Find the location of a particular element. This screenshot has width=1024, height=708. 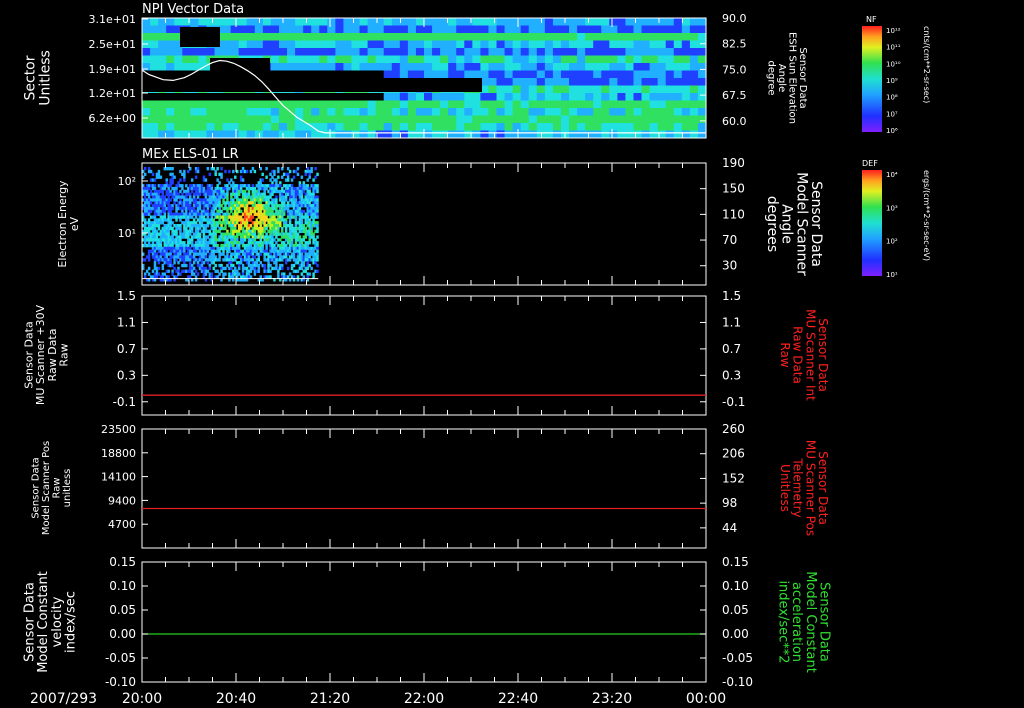

y-tick-label-left: 0.10 is located at coordinates (122, 586).